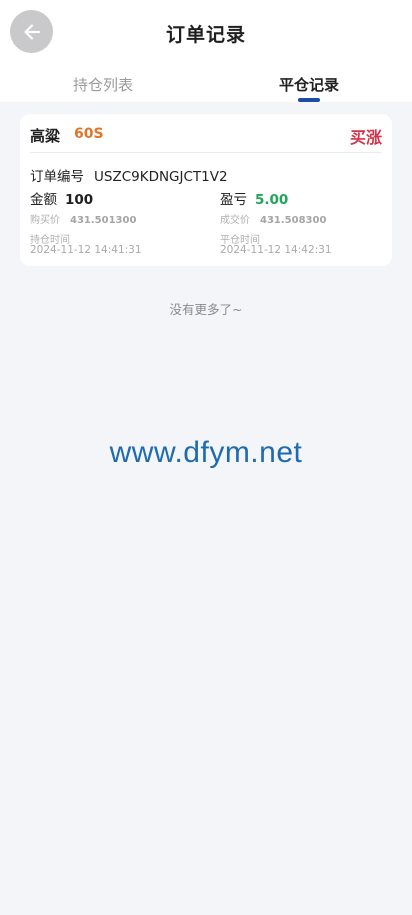 This screenshot has height=915, width=412. I want to click on hold-time-value: 2024-11-12 14:41:31, so click(86, 250).